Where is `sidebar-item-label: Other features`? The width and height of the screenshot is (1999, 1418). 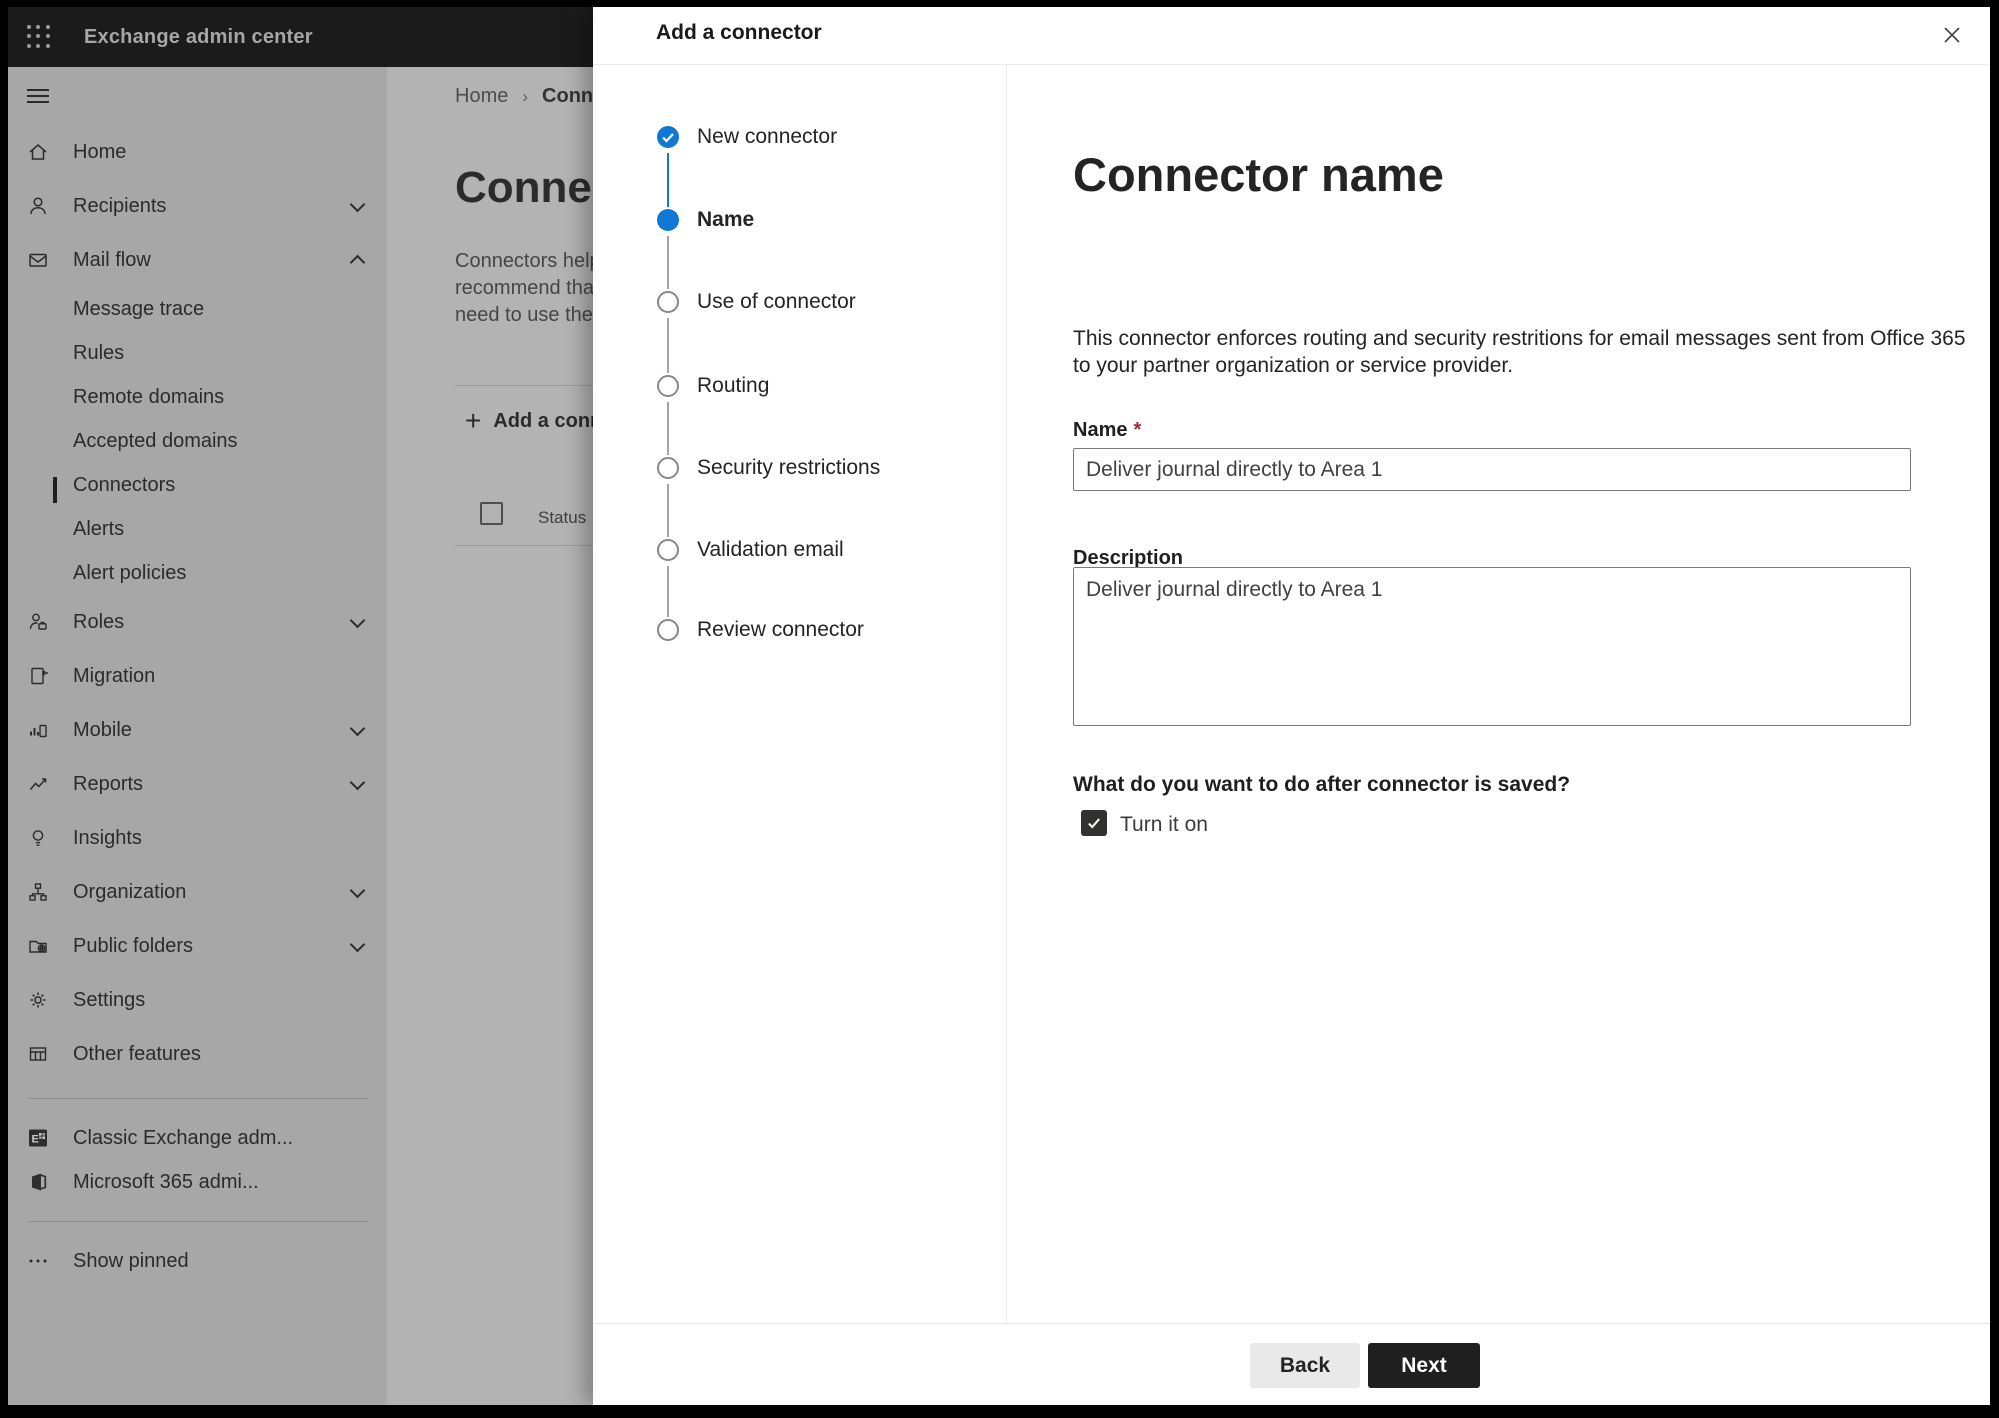
sidebar-item-label: Other features is located at coordinates (137, 1053).